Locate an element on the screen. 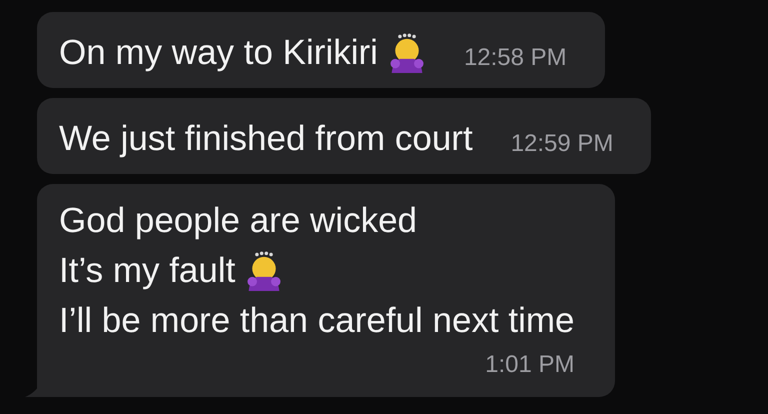  message-time: 12:58 PM is located at coordinates (515, 58).